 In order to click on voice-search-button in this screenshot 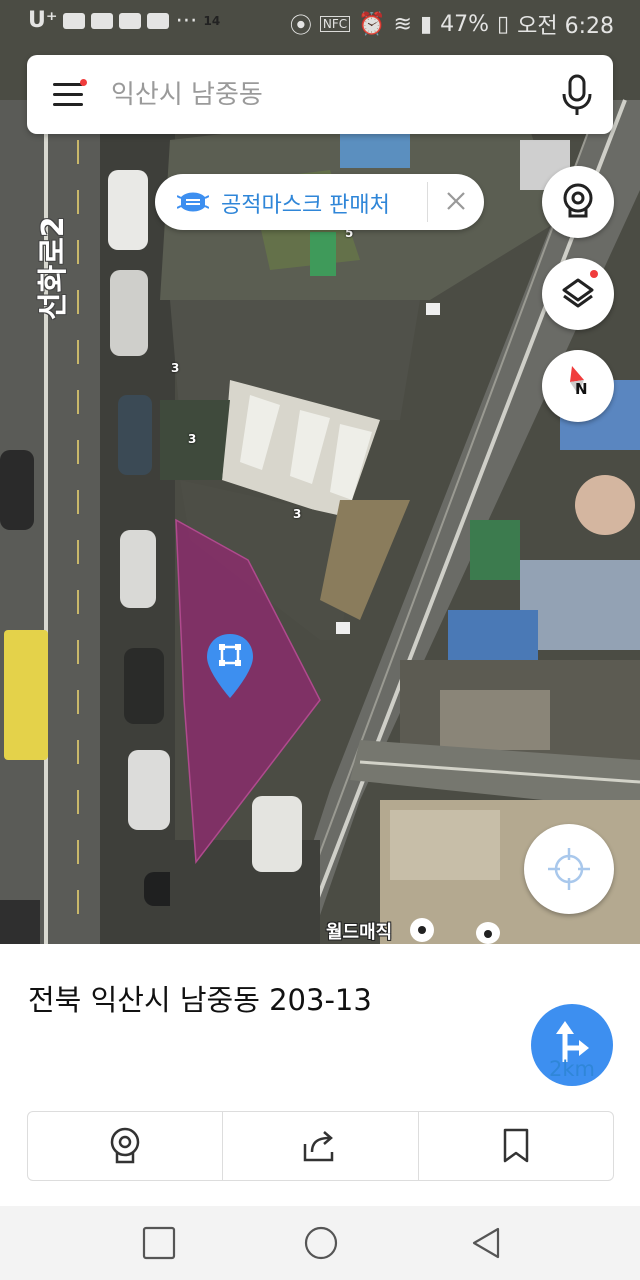, I will do `click(577, 95)`.